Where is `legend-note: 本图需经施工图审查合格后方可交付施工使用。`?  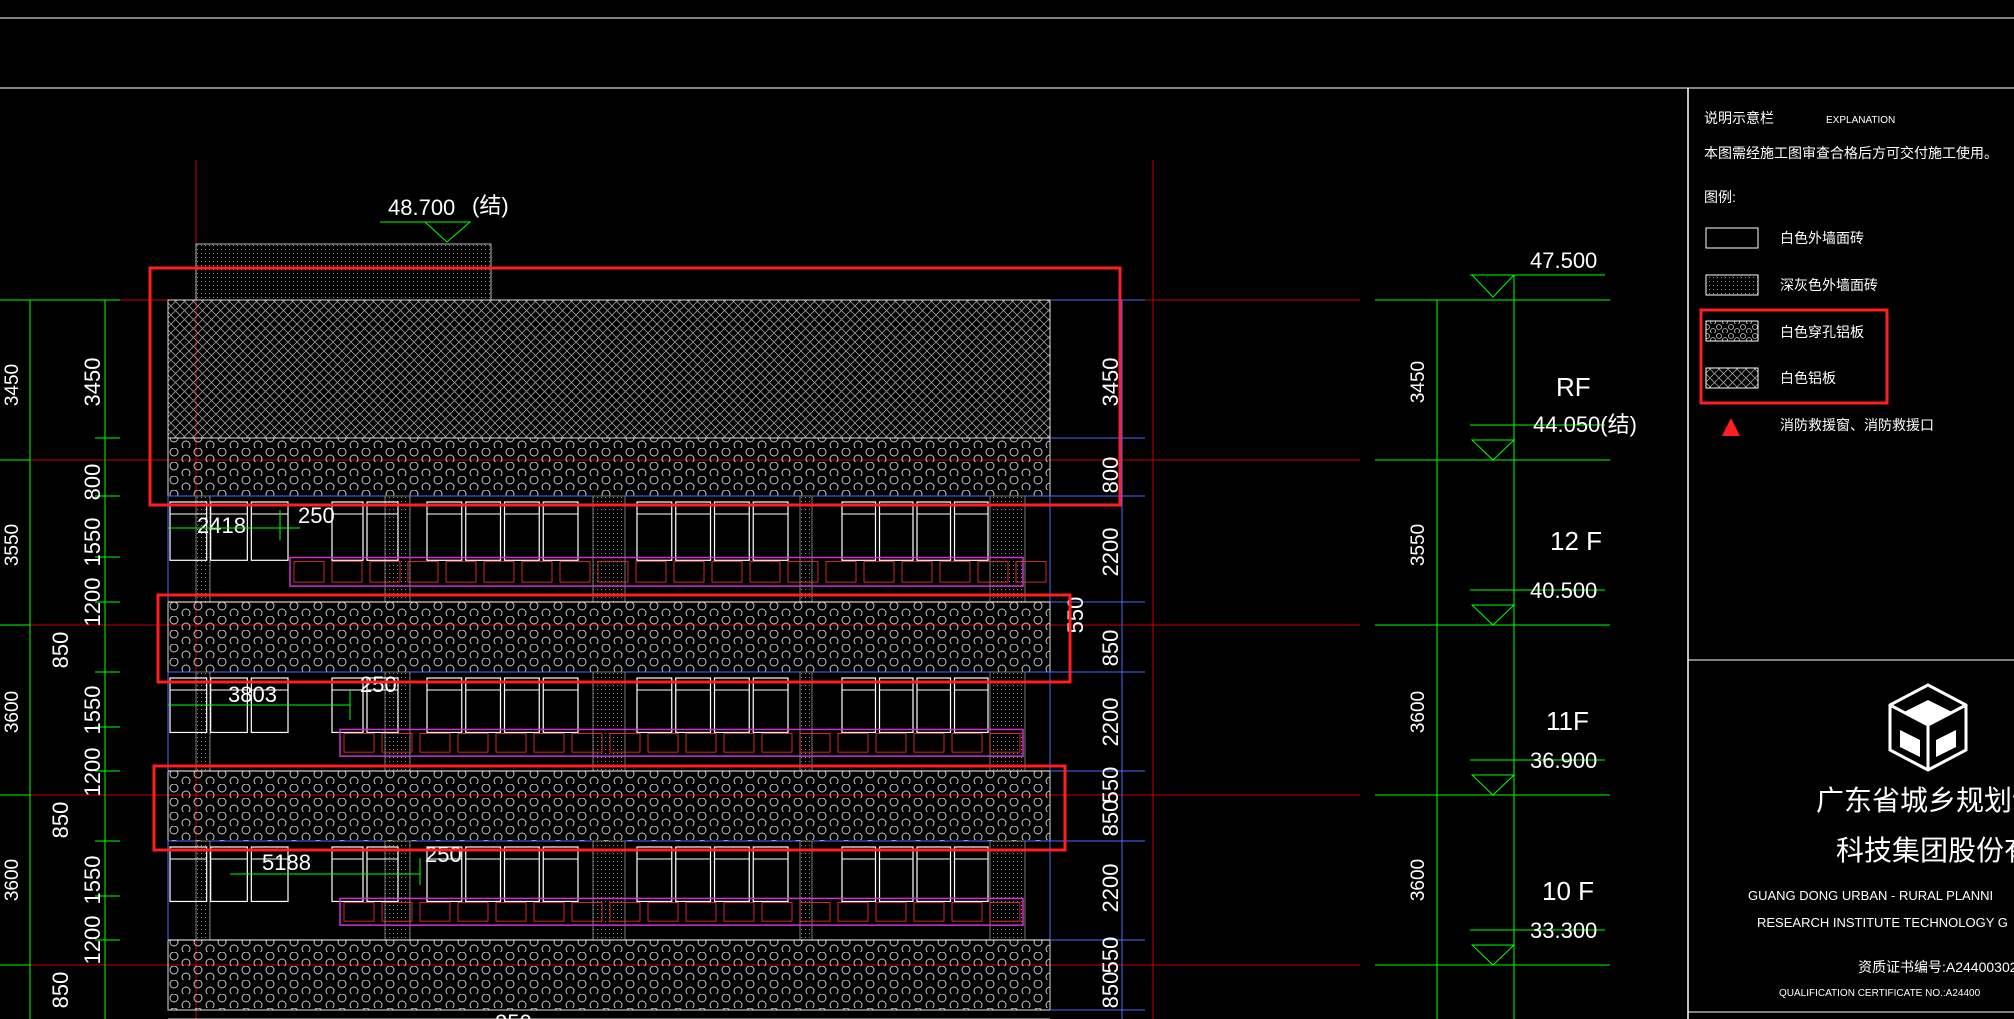 legend-note: 本图需经施工图审查合格后方可交付施工使用。 is located at coordinates (1851, 153).